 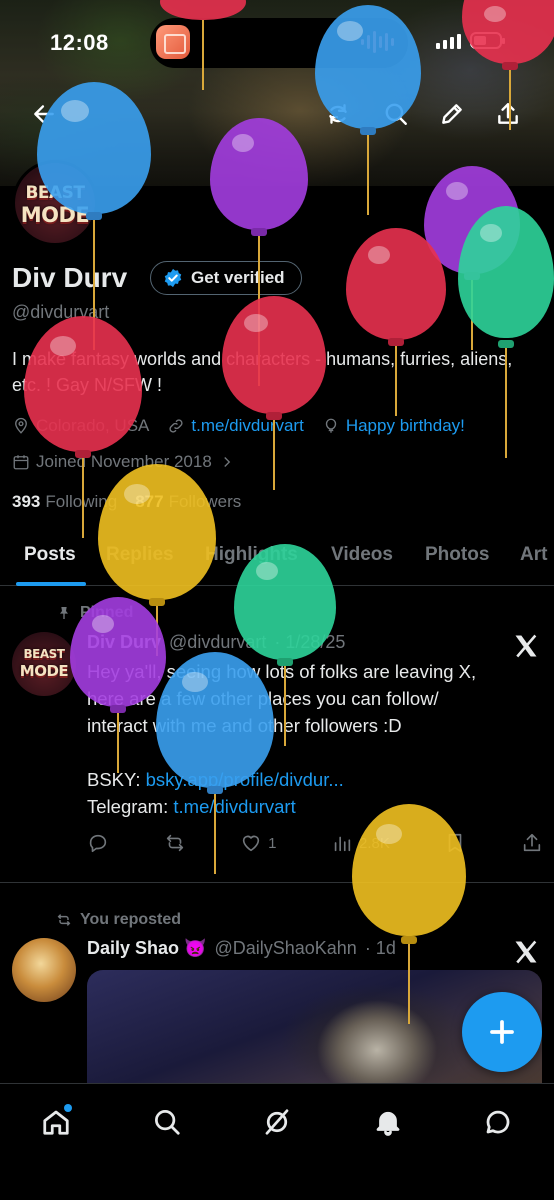 I want to click on location-item: Colorado, USA, so click(x=80, y=426).